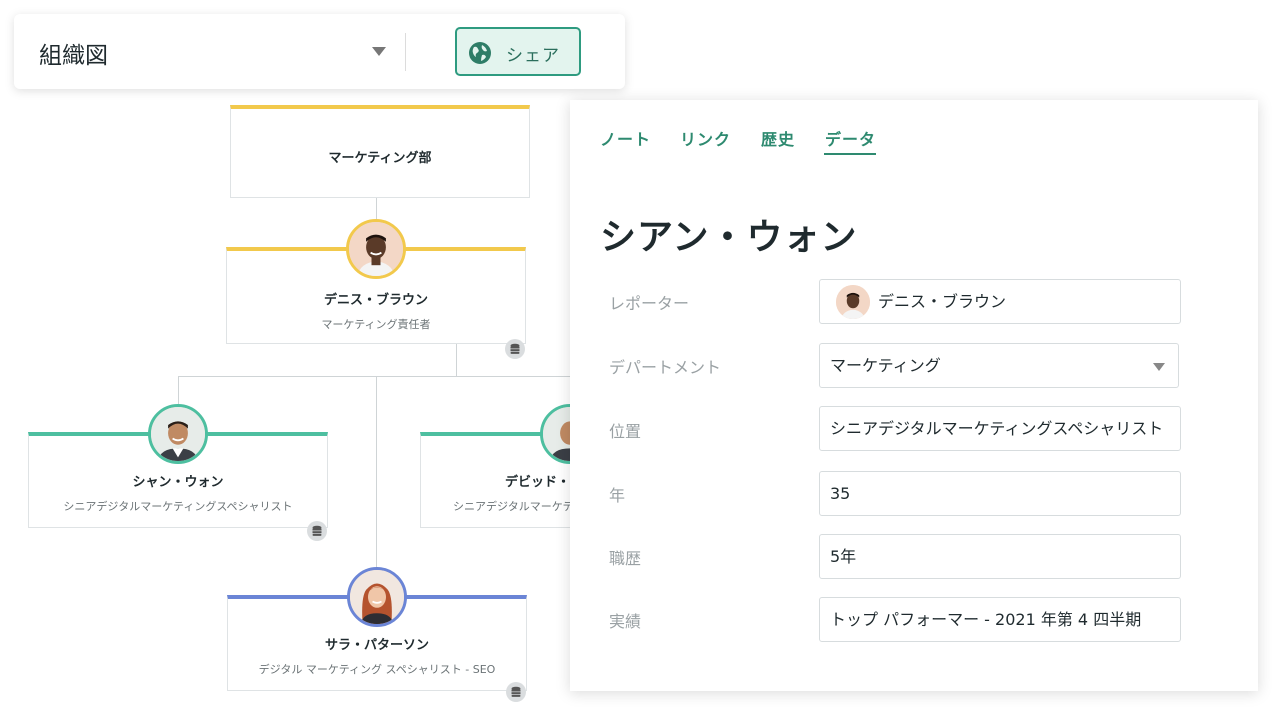  I want to click on toolbar: 組織図 シェア, so click(319, 51).